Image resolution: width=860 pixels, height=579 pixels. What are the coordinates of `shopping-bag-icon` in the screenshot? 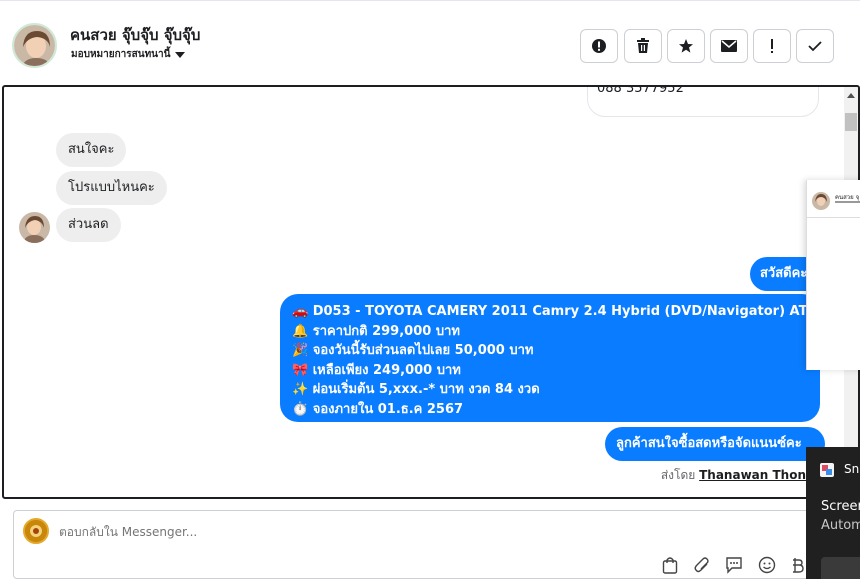 It's located at (670, 565).